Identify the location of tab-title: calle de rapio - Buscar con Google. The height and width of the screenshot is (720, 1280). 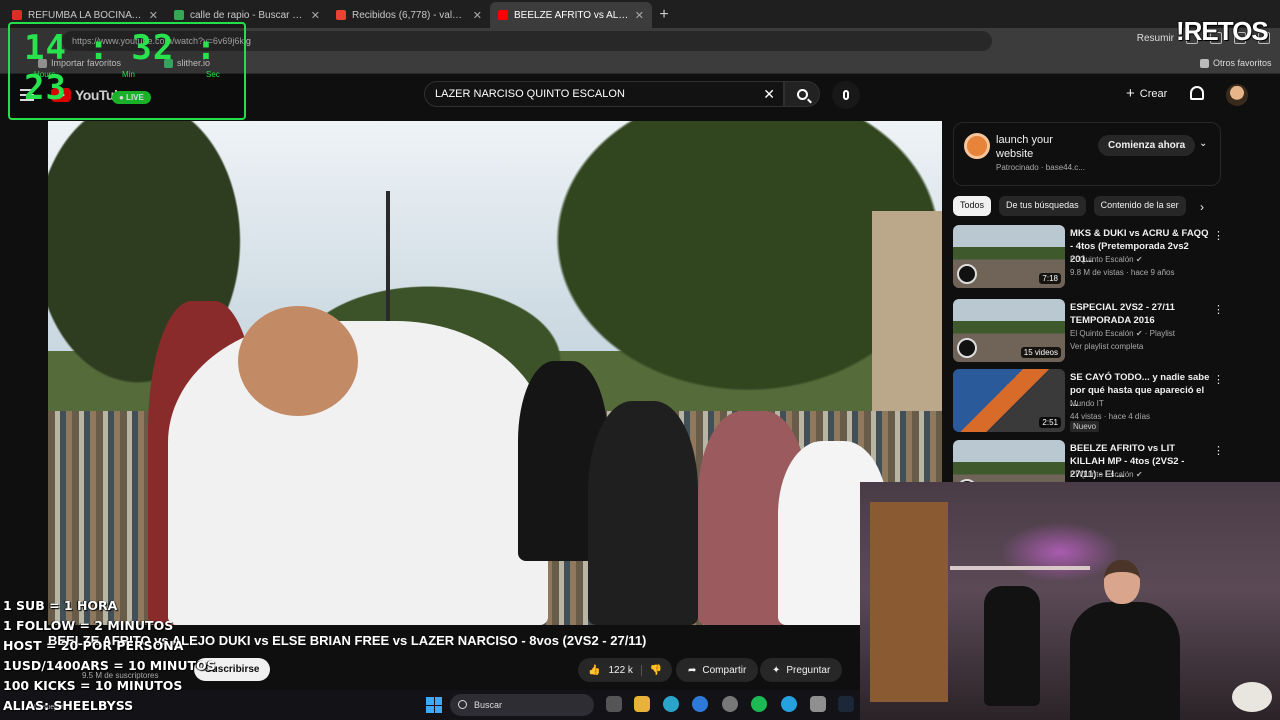
(247, 15).